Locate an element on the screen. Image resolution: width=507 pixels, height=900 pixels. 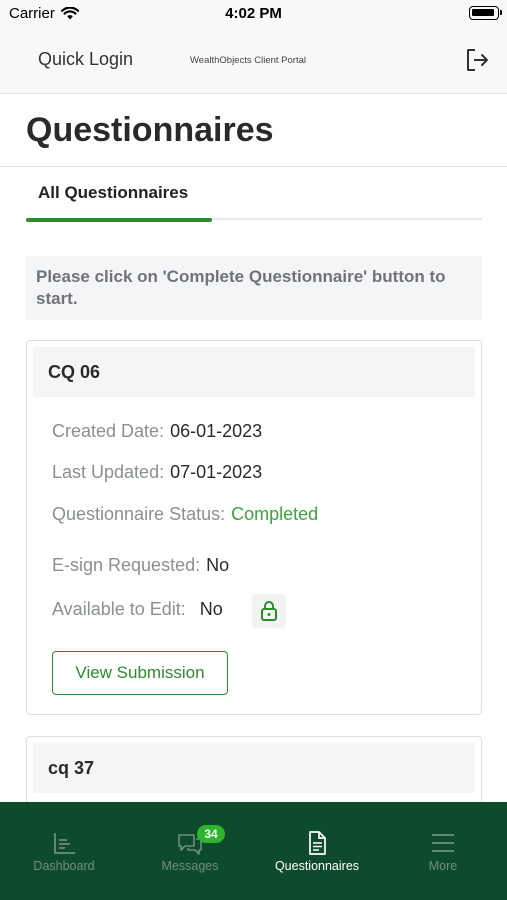
menu-icon is located at coordinates (443, 843).